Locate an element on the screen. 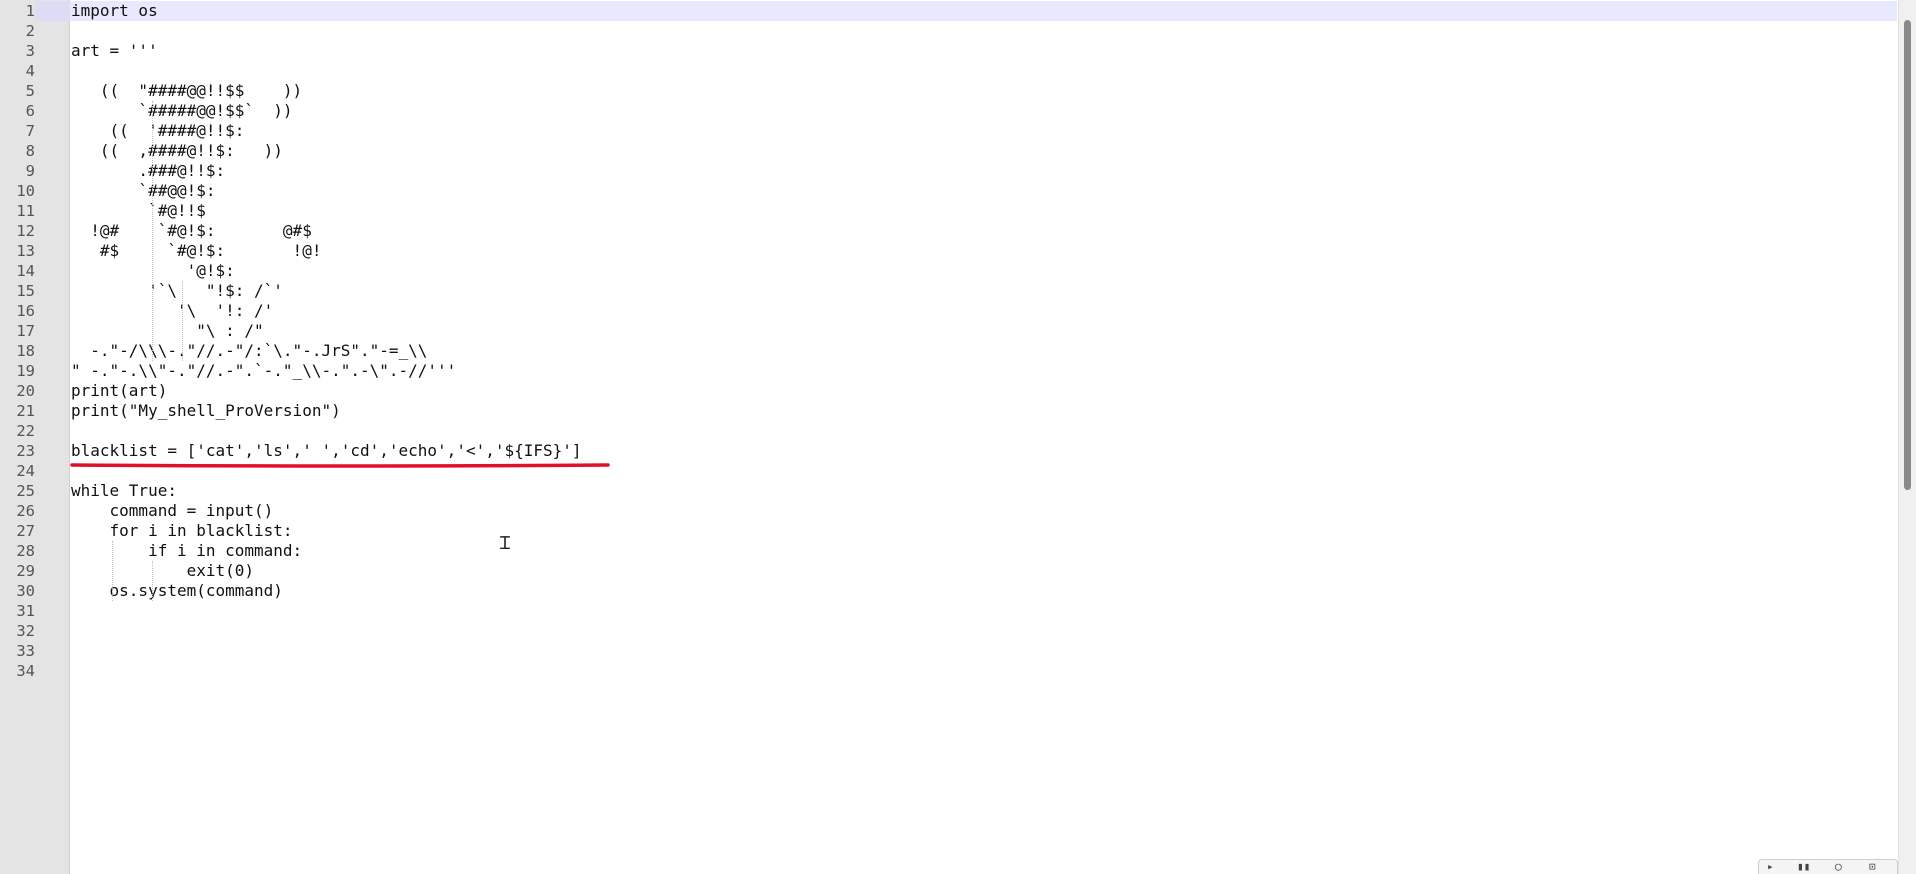 Image resolution: width=1916 pixels, height=874 pixels. code-line: import os is located at coordinates (983, 11).